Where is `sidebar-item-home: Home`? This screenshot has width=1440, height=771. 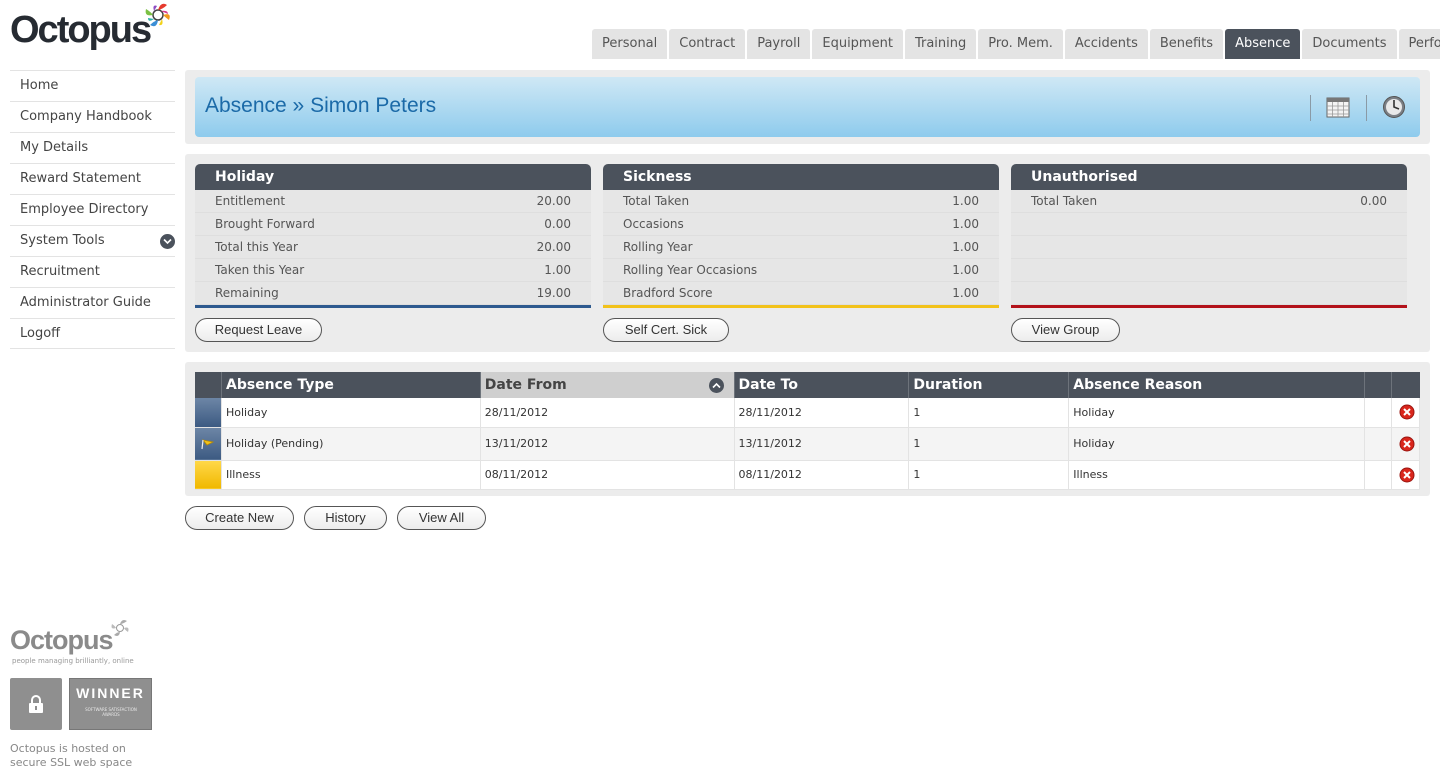
sidebar-item-home: Home is located at coordinates (92, 85).